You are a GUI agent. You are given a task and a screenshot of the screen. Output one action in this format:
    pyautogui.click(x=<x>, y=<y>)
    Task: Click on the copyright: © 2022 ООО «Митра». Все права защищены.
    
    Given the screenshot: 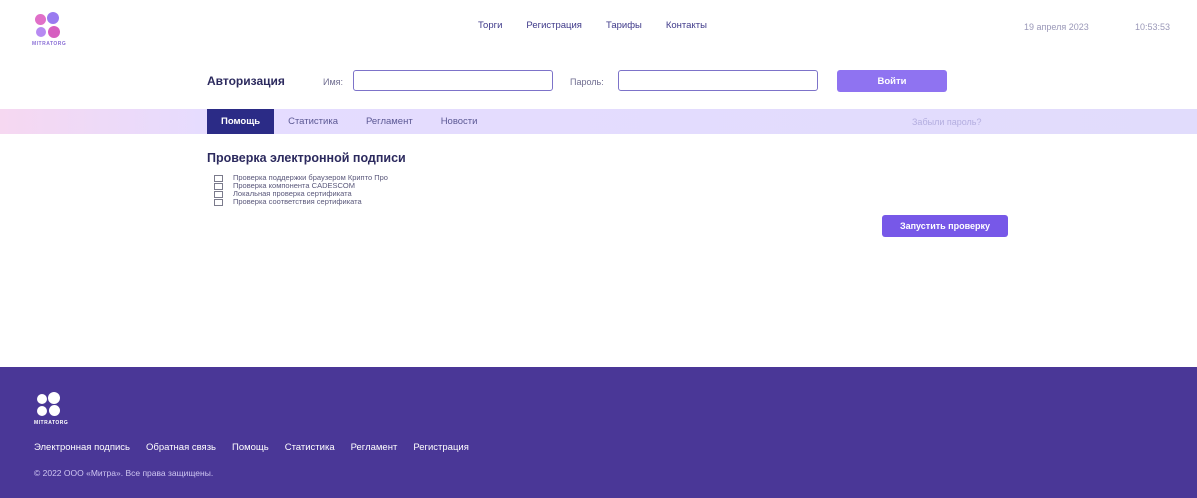 What is the action you would take?
    pyautogui.click(x=124, y=473)
    